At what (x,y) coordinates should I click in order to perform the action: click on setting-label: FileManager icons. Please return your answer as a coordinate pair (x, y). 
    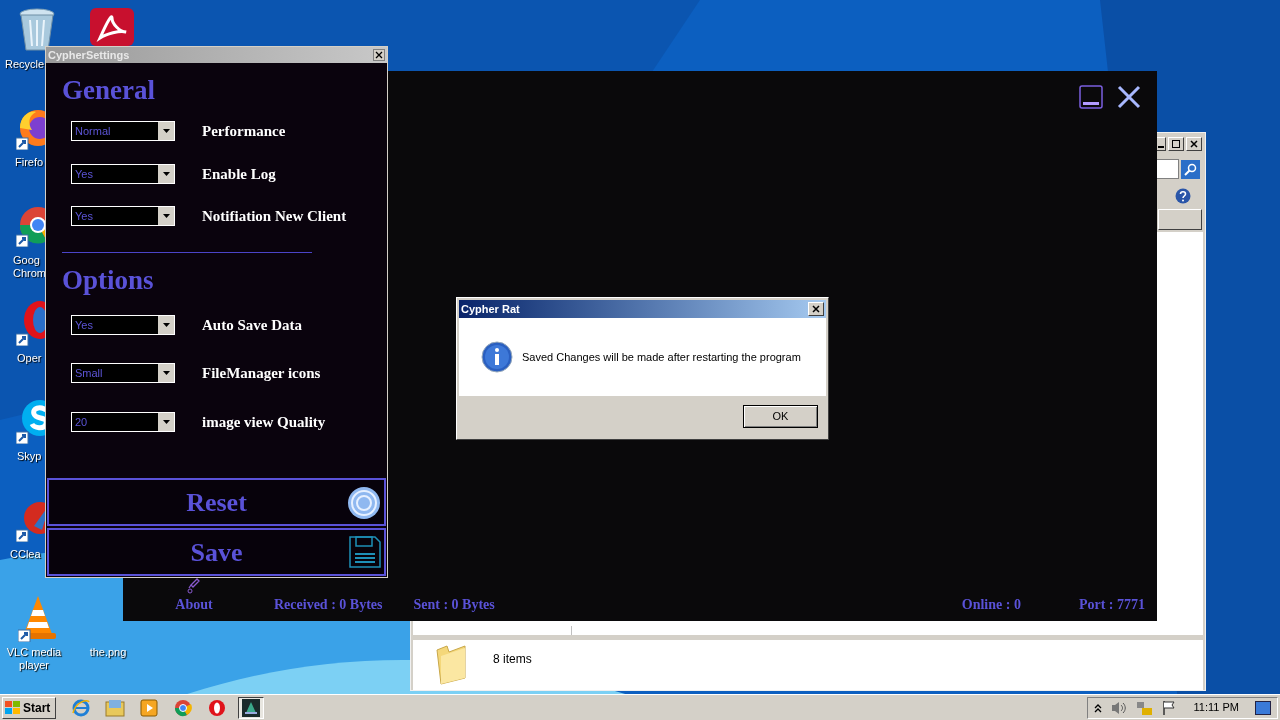
    Looking at the image, I should click on (261, 373).